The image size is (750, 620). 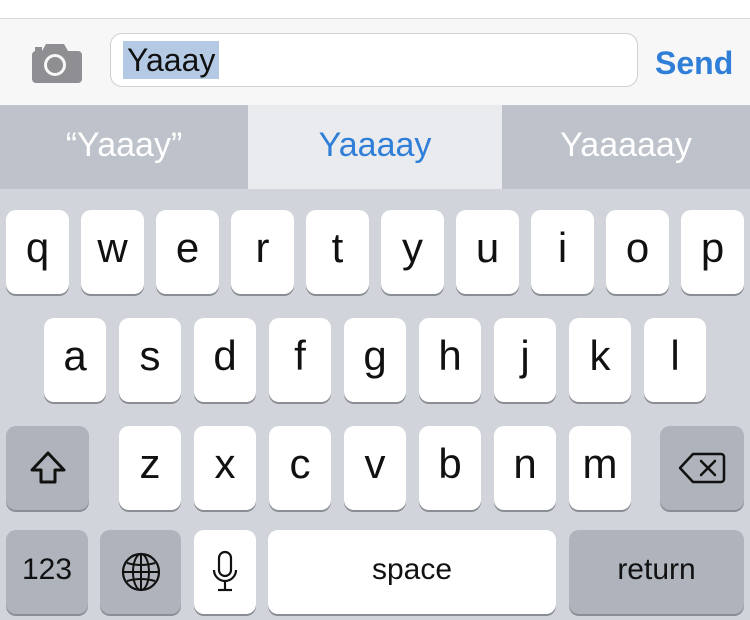 I want to click on key-u: u, so click(x=487, y=252).